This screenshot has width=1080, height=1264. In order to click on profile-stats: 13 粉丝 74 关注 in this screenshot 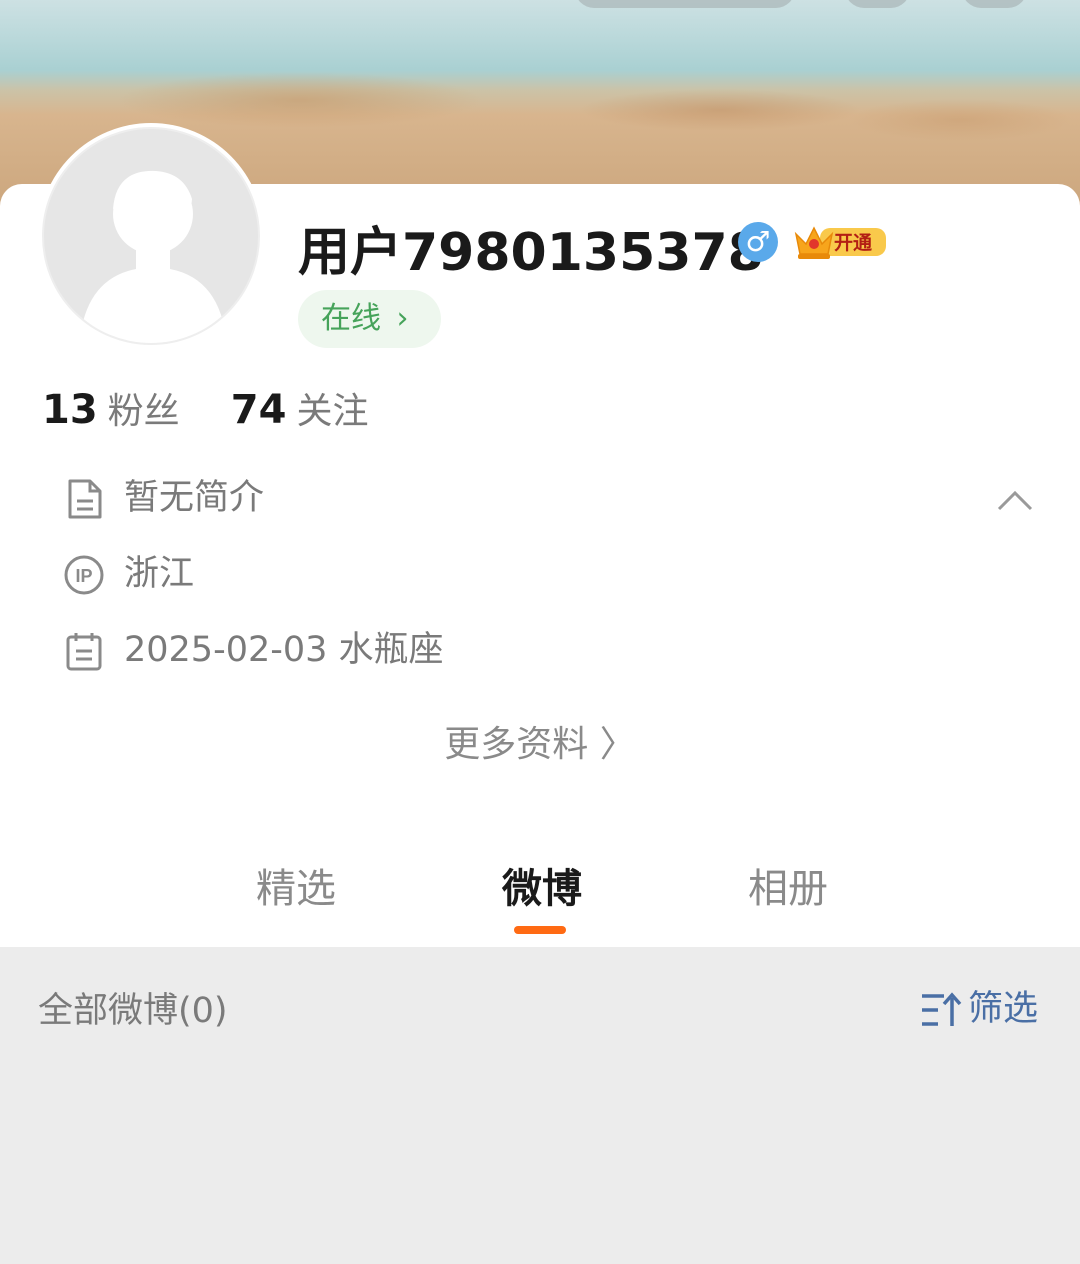, I will do `click(205, 408)`.